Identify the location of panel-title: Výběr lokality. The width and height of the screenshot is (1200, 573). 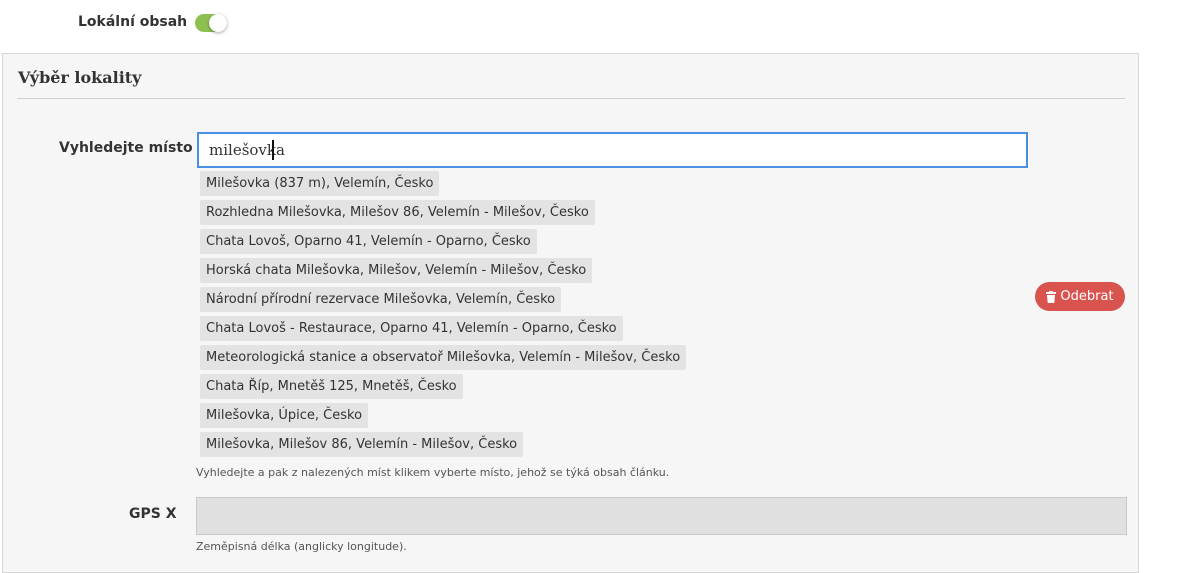
(80, 77).